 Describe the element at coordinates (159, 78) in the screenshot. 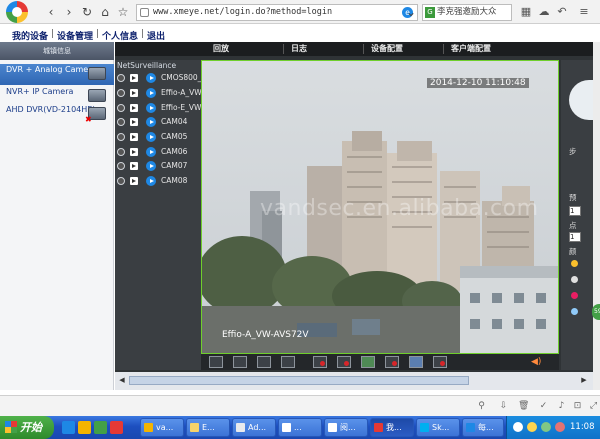

I see `camera-item: CMOS800_` at that location.